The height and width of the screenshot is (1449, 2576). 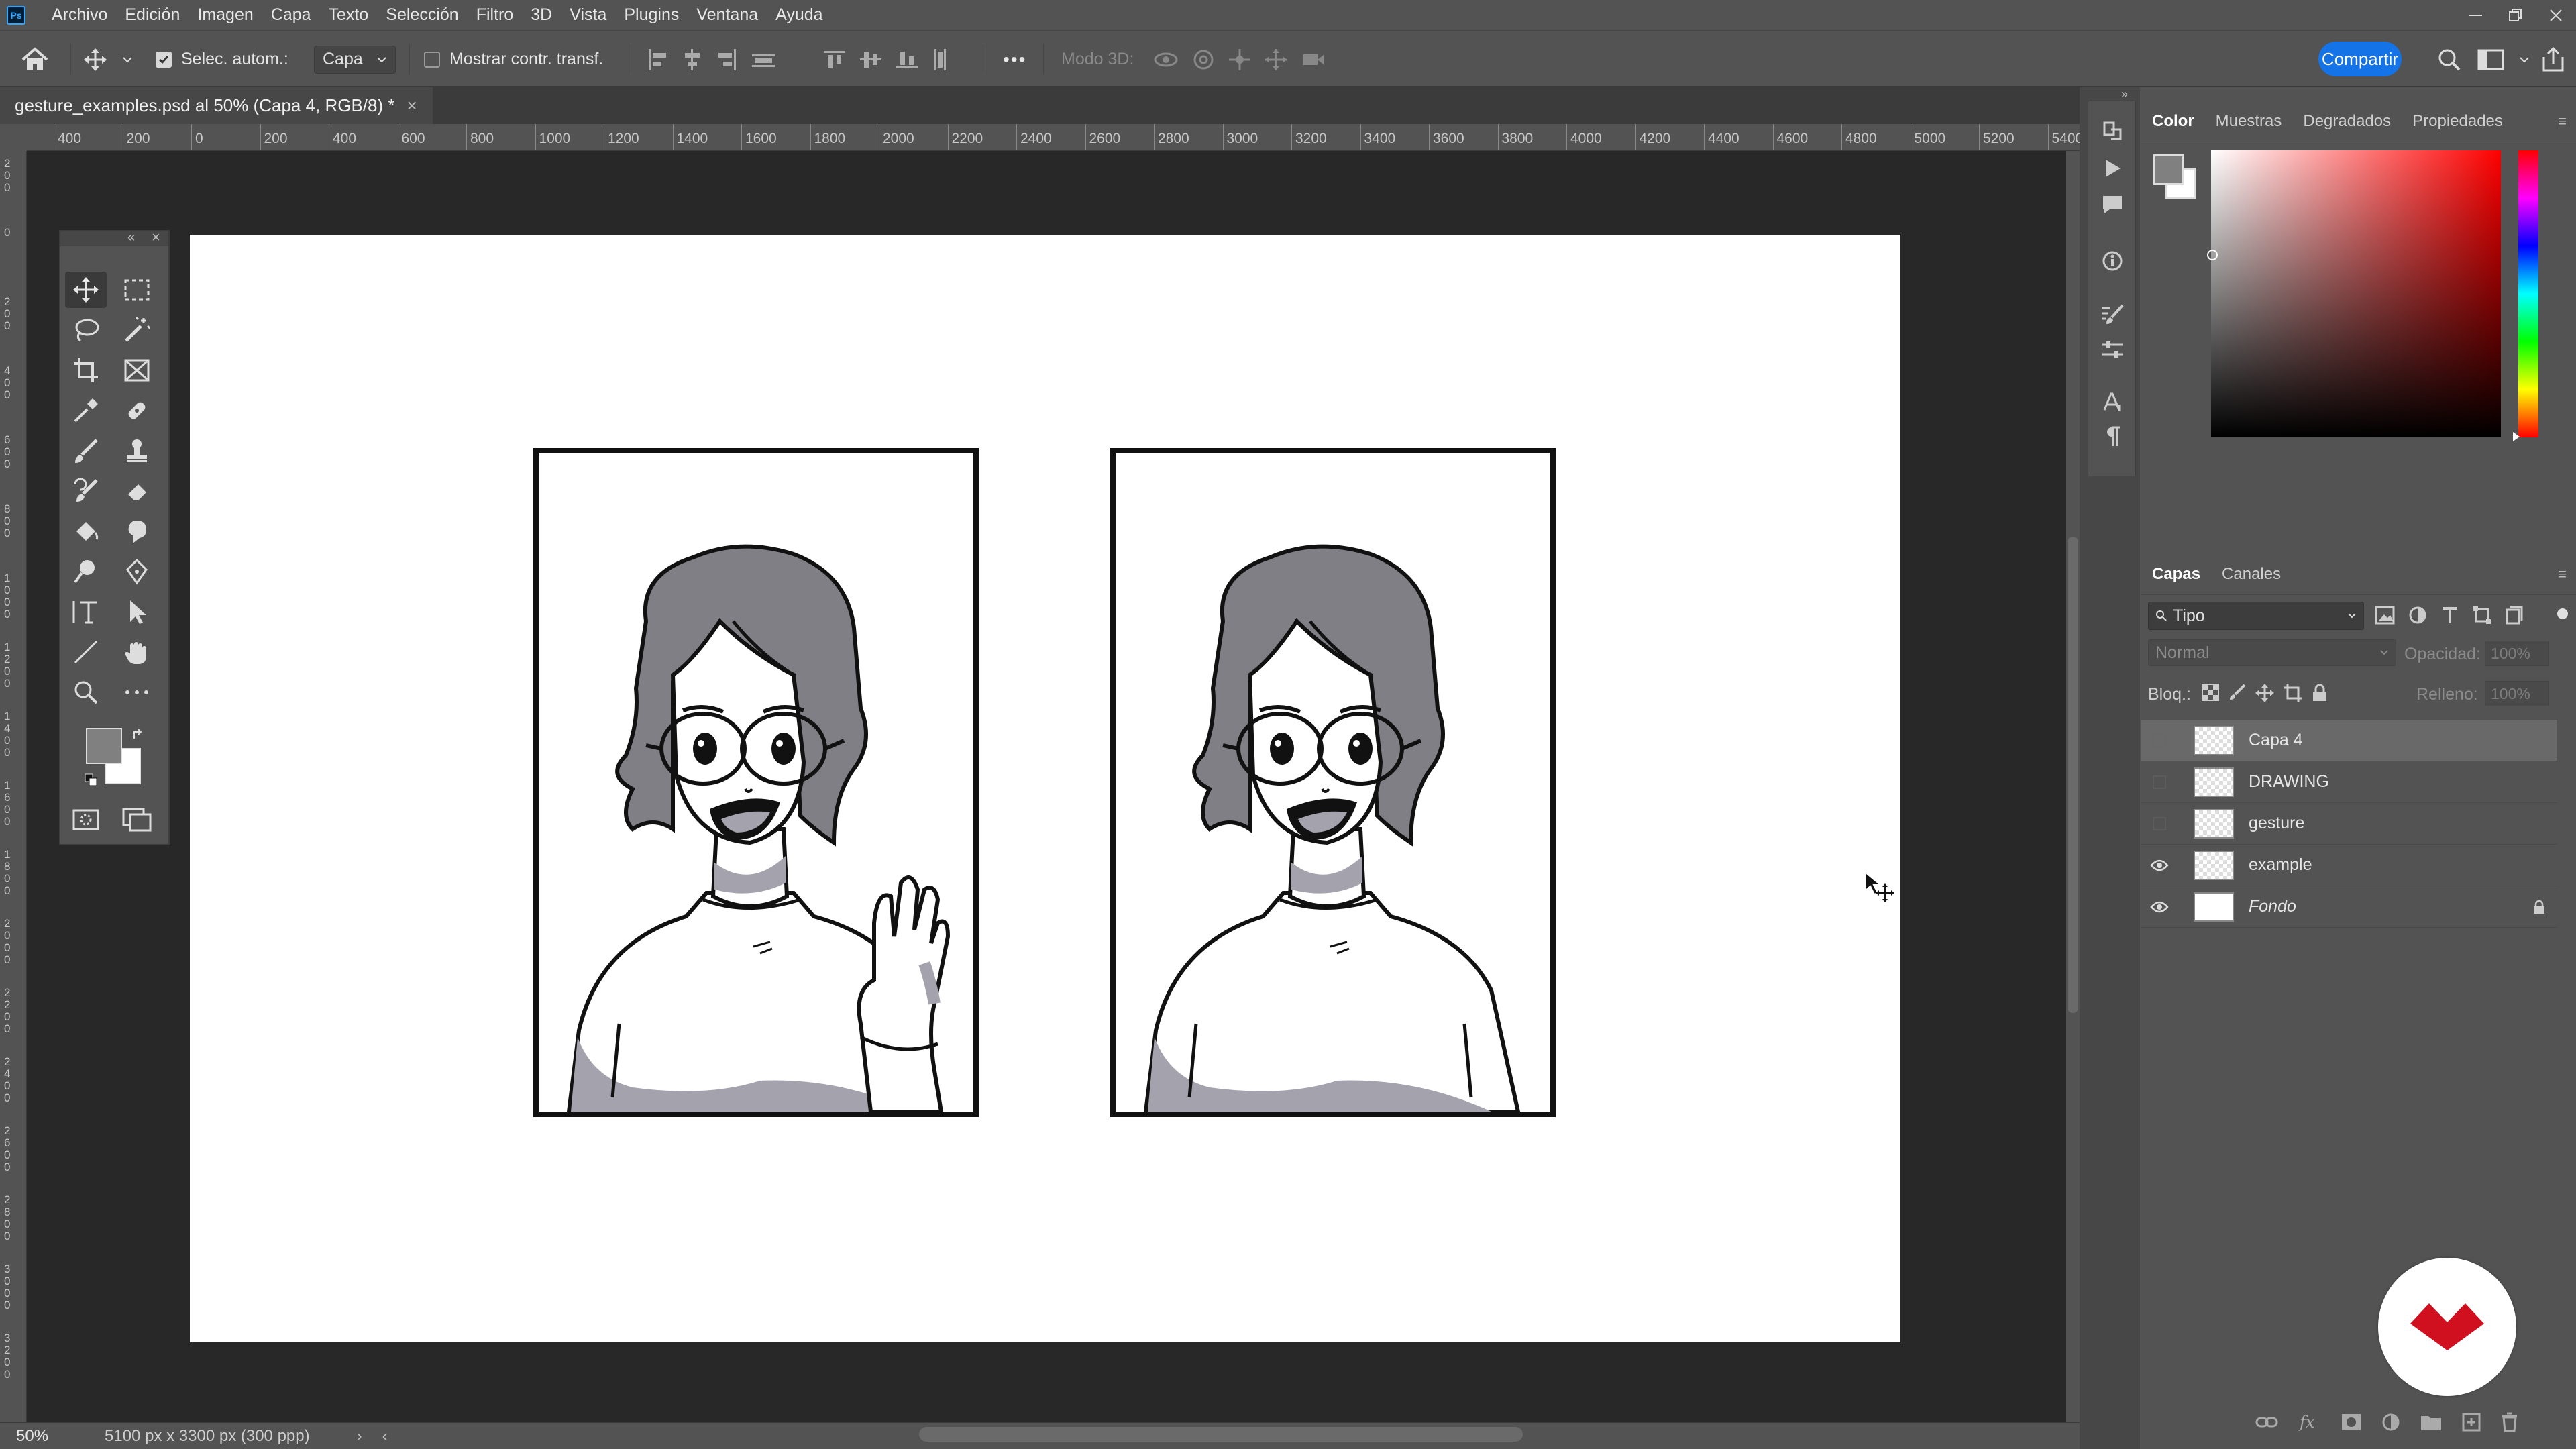 I want to click on healing-brush-tool-icon, so click(x=137, y=410).